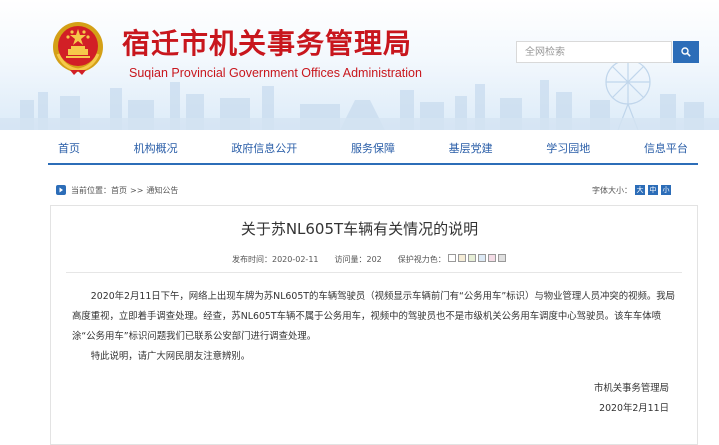 The image size is (719, 445). What do you see at coordinates (471, 150) in the screenshot?
I see `nav-item-party: 基层党建` at bounding box center [471, 150].